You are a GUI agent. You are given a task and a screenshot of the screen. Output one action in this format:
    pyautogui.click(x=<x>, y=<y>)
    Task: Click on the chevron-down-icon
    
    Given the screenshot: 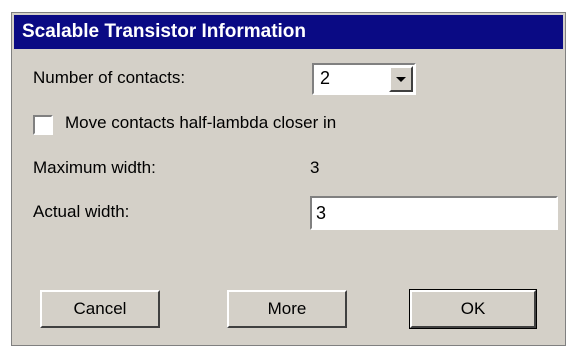 What is the action you would take?
    pyautogui.click(x=401, y=79)
    